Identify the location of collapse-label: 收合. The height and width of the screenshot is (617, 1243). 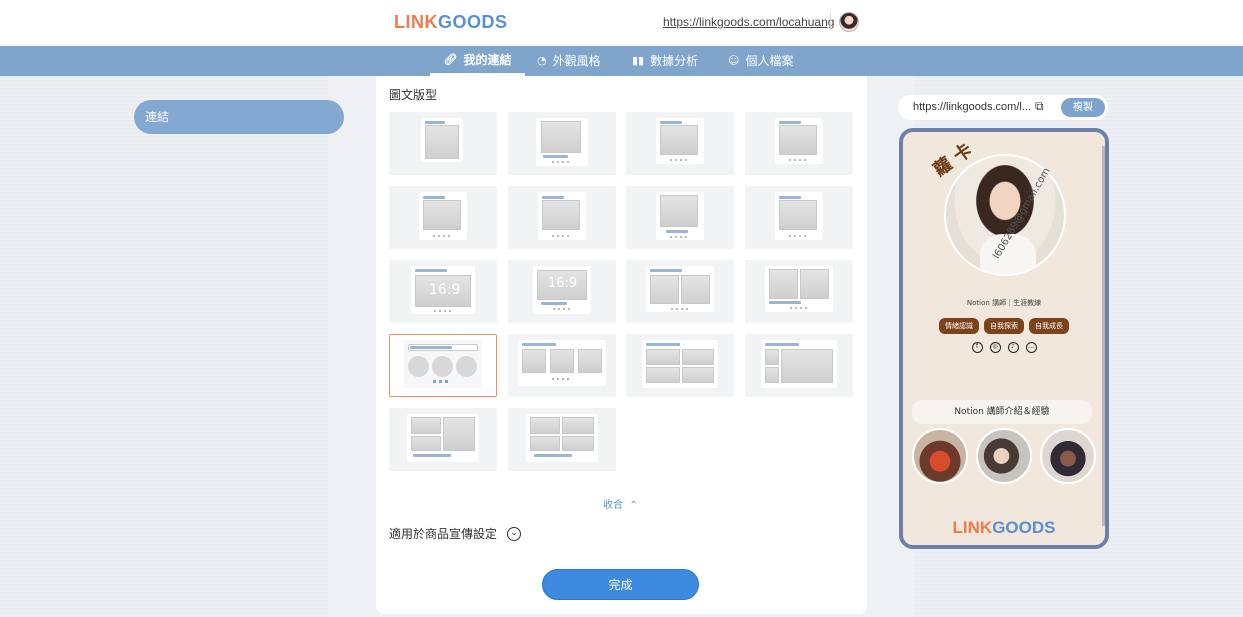
(613, 505).